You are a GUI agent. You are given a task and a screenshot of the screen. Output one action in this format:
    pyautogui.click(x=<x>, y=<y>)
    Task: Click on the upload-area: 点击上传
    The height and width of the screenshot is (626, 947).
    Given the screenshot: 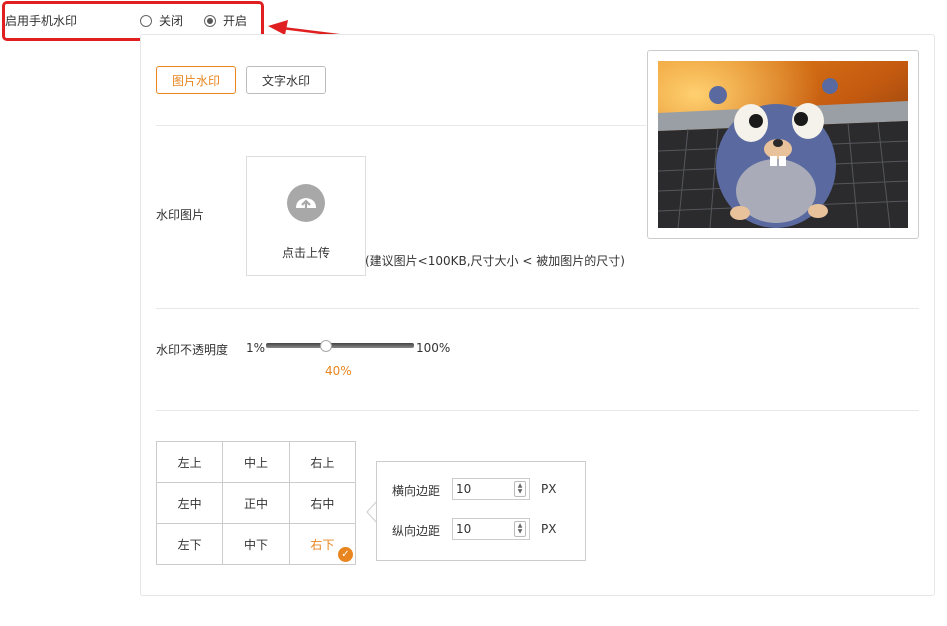 What is the action you would take?
    pyautogui.click(x=306, y=216)
    